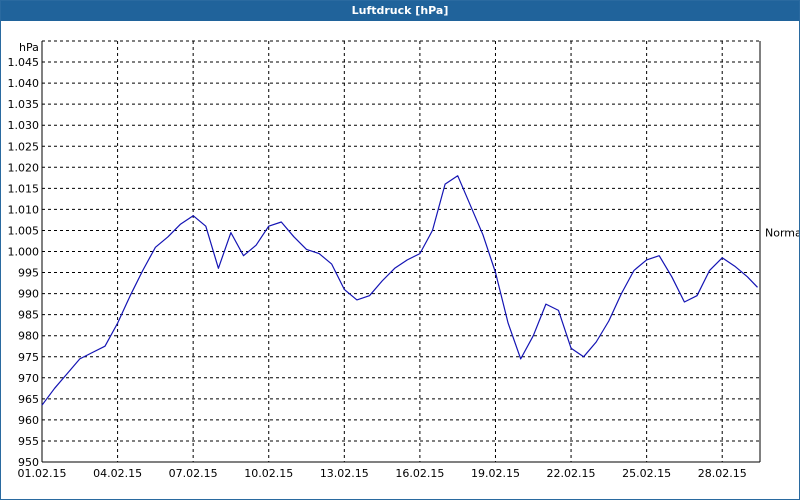 The image size is (800, 500). What do you see at coordinates (24, 146) in the screenshot?
I see `y-tick-label: 1.025` at bounding box center [24, 146].